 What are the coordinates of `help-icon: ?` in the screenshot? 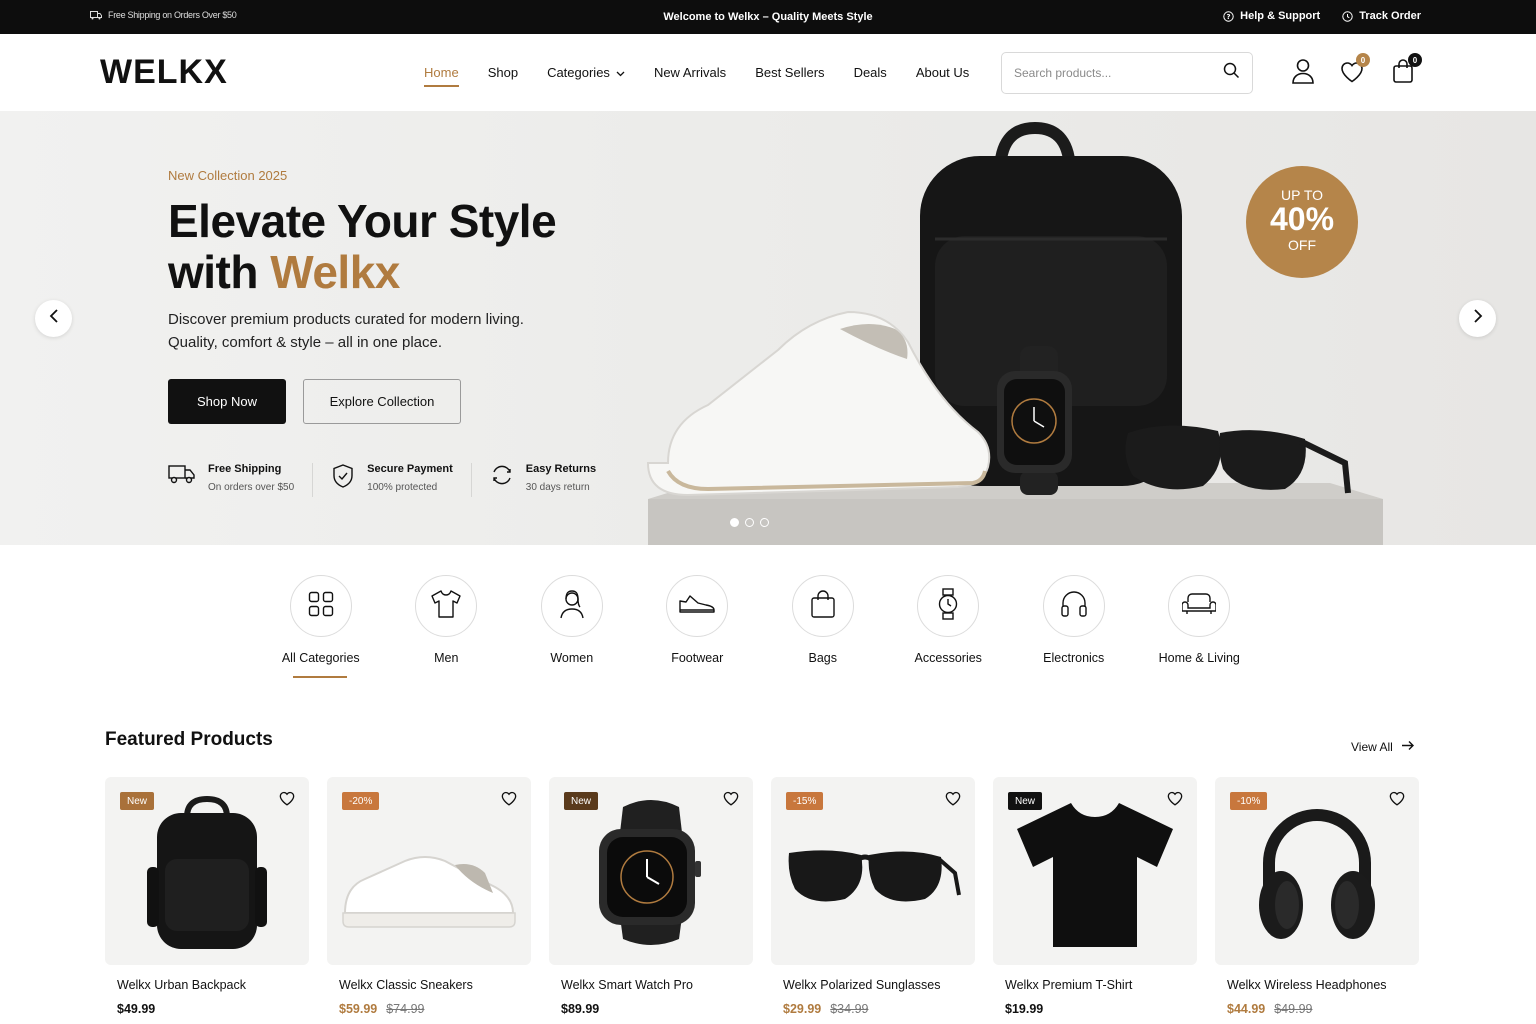 It's located at (1228, 16).